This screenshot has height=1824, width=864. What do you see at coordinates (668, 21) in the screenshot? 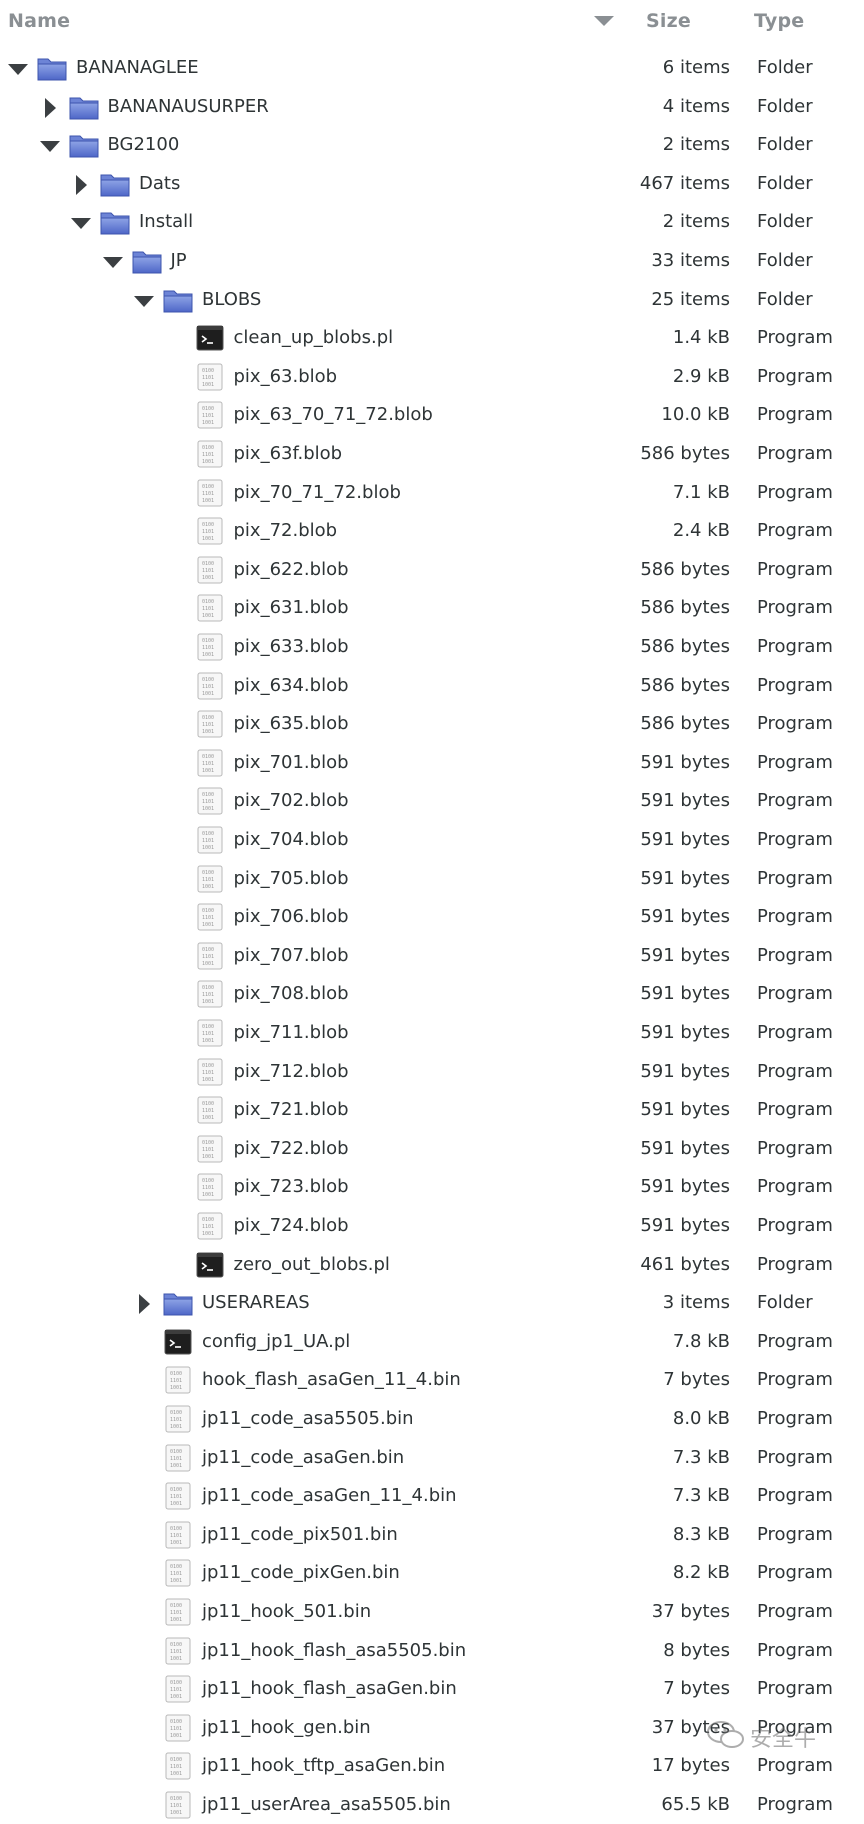
I see `size-column-header: Size` at bounding box center [668, 21].